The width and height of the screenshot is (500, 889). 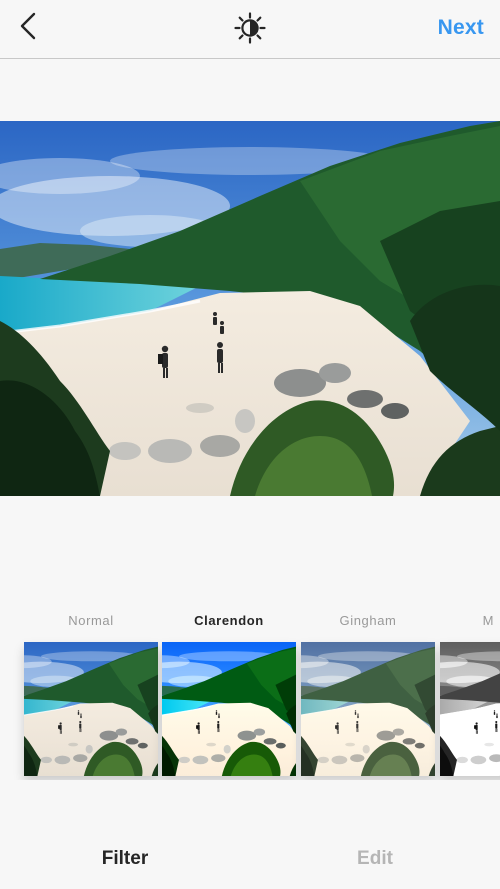 I want to click on filter-normal: Normal, so click(x=91, y=693).